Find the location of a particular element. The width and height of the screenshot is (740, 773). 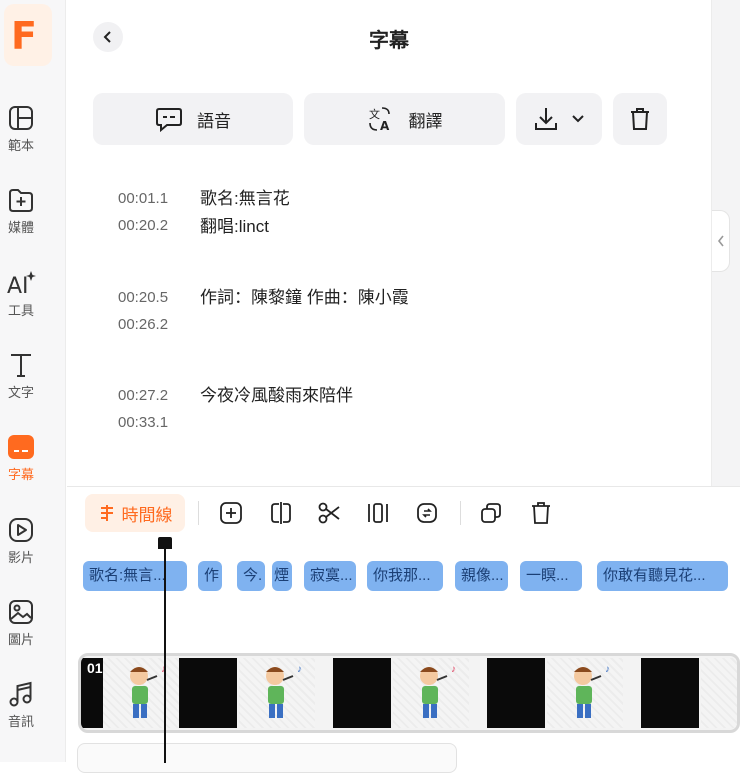

add-button is located at coordinates (231, 513).